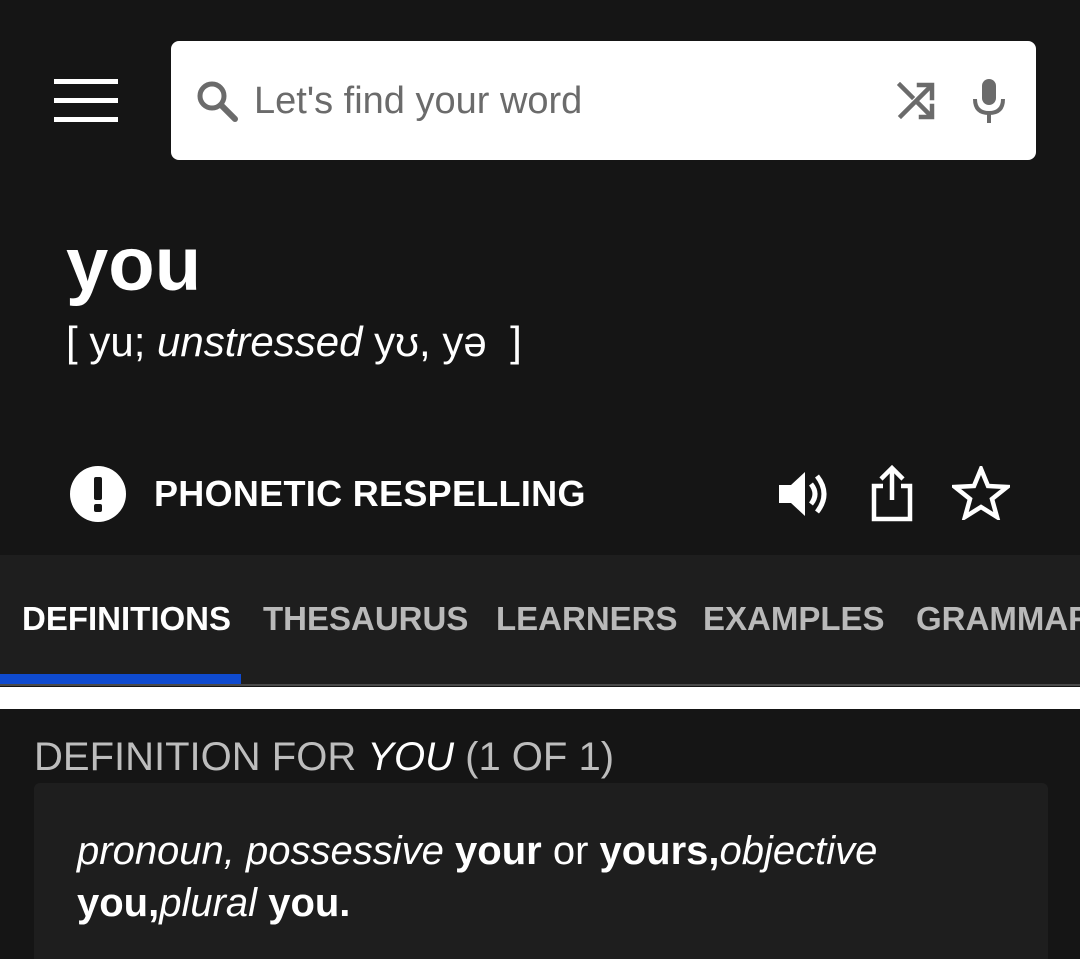 The image size is (1080, 959). I want to click on headword: you, so click(134, 264).